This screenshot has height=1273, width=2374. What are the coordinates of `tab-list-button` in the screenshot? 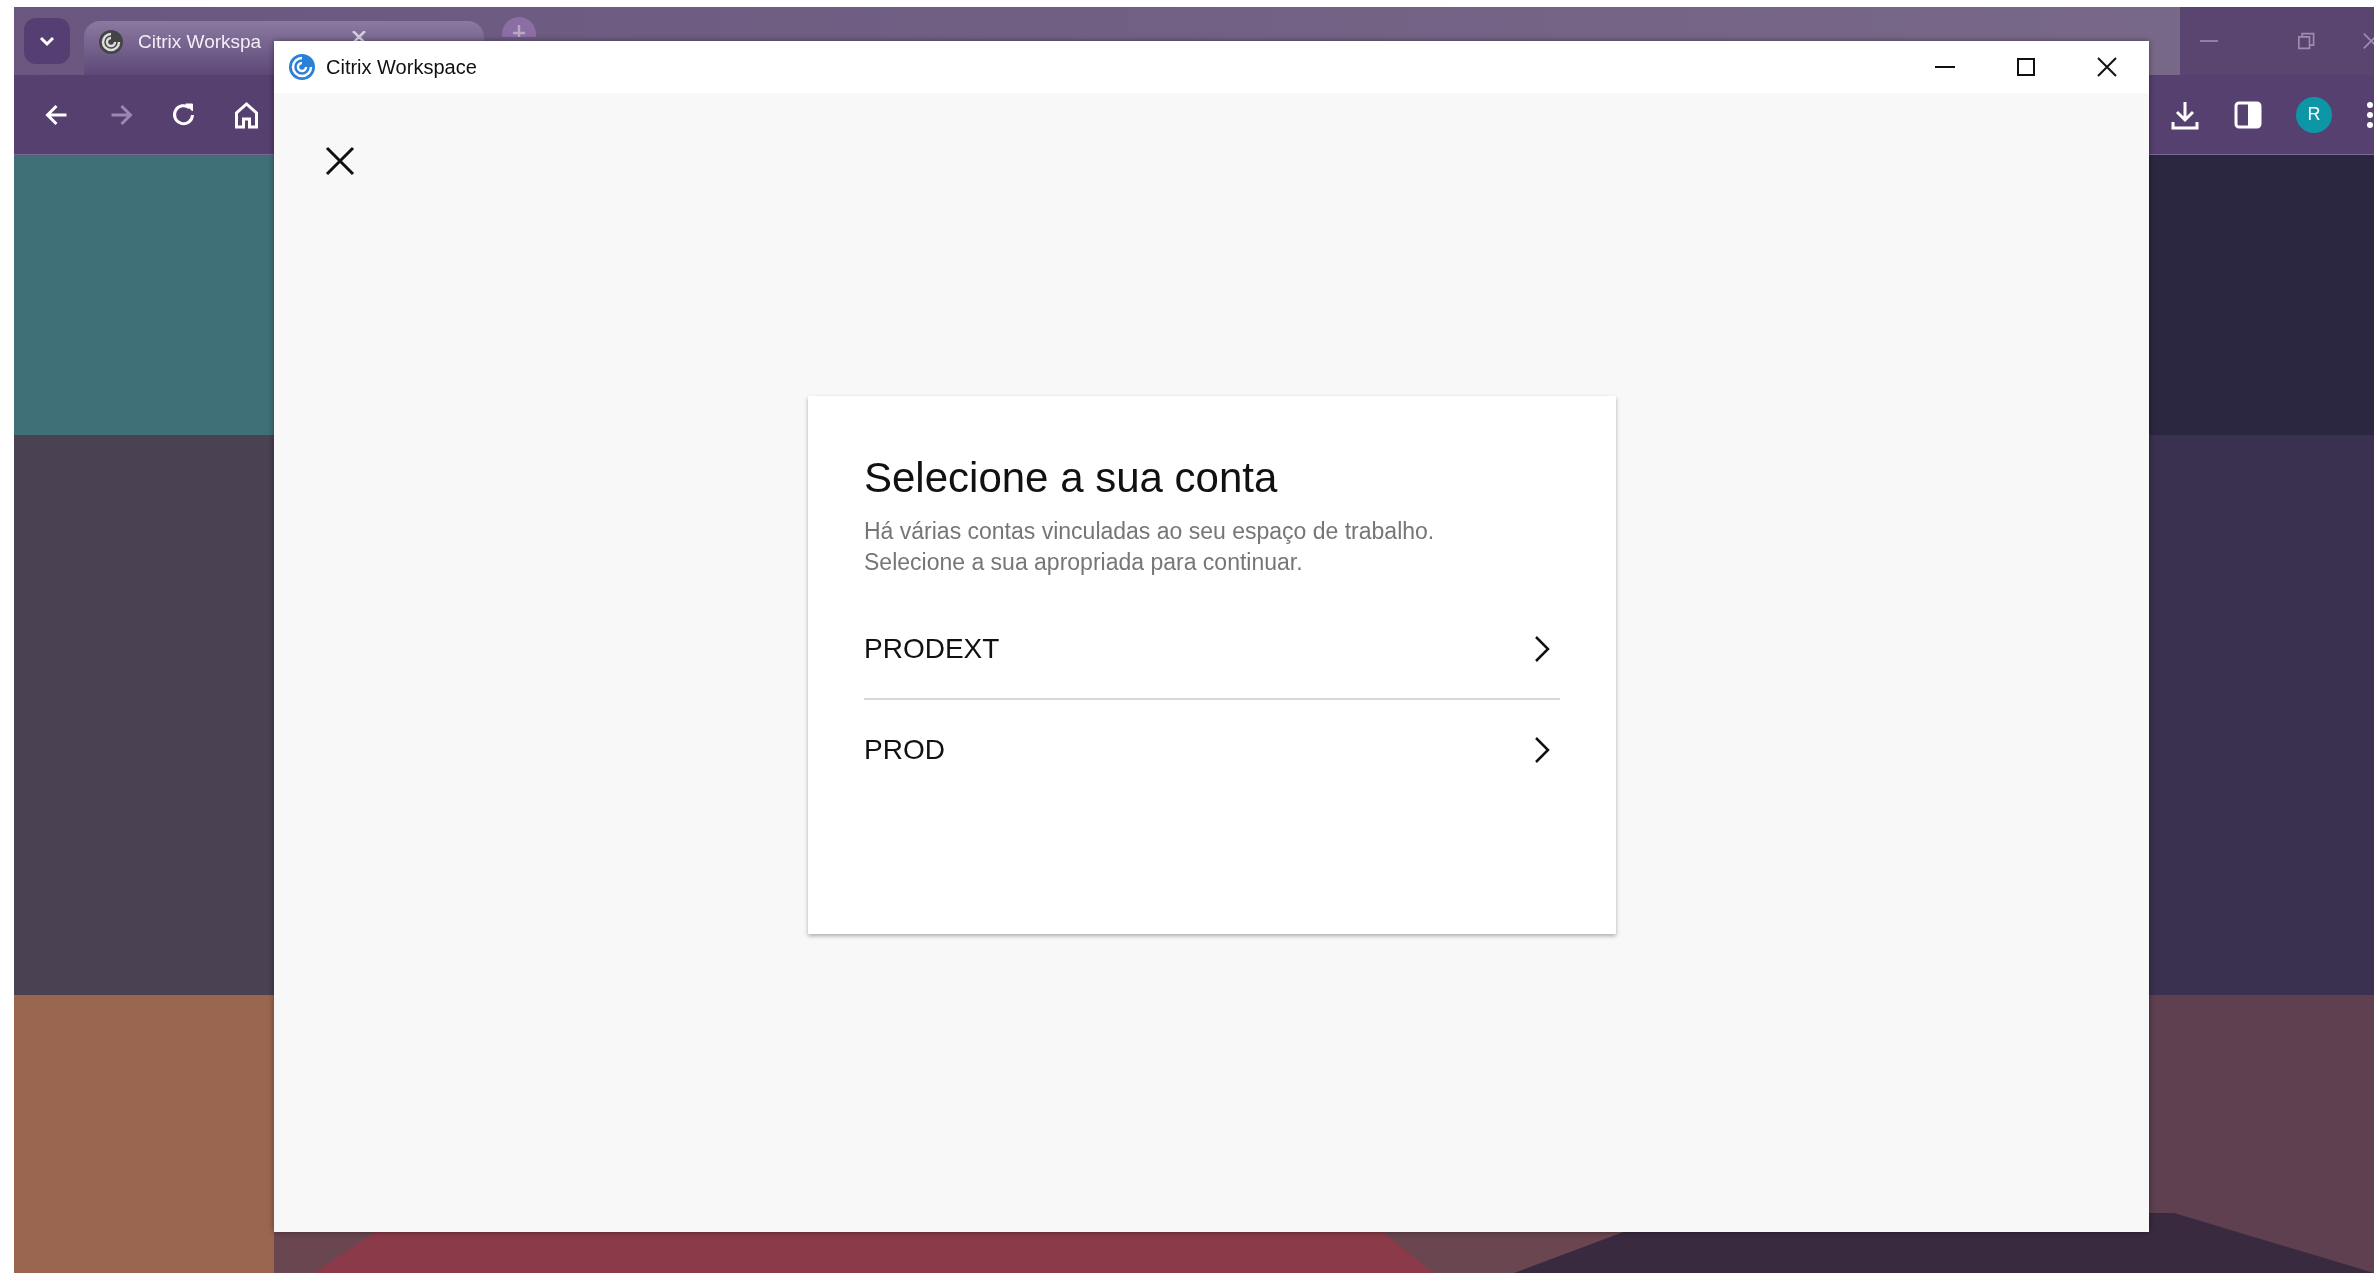 It's located at (47, 41).